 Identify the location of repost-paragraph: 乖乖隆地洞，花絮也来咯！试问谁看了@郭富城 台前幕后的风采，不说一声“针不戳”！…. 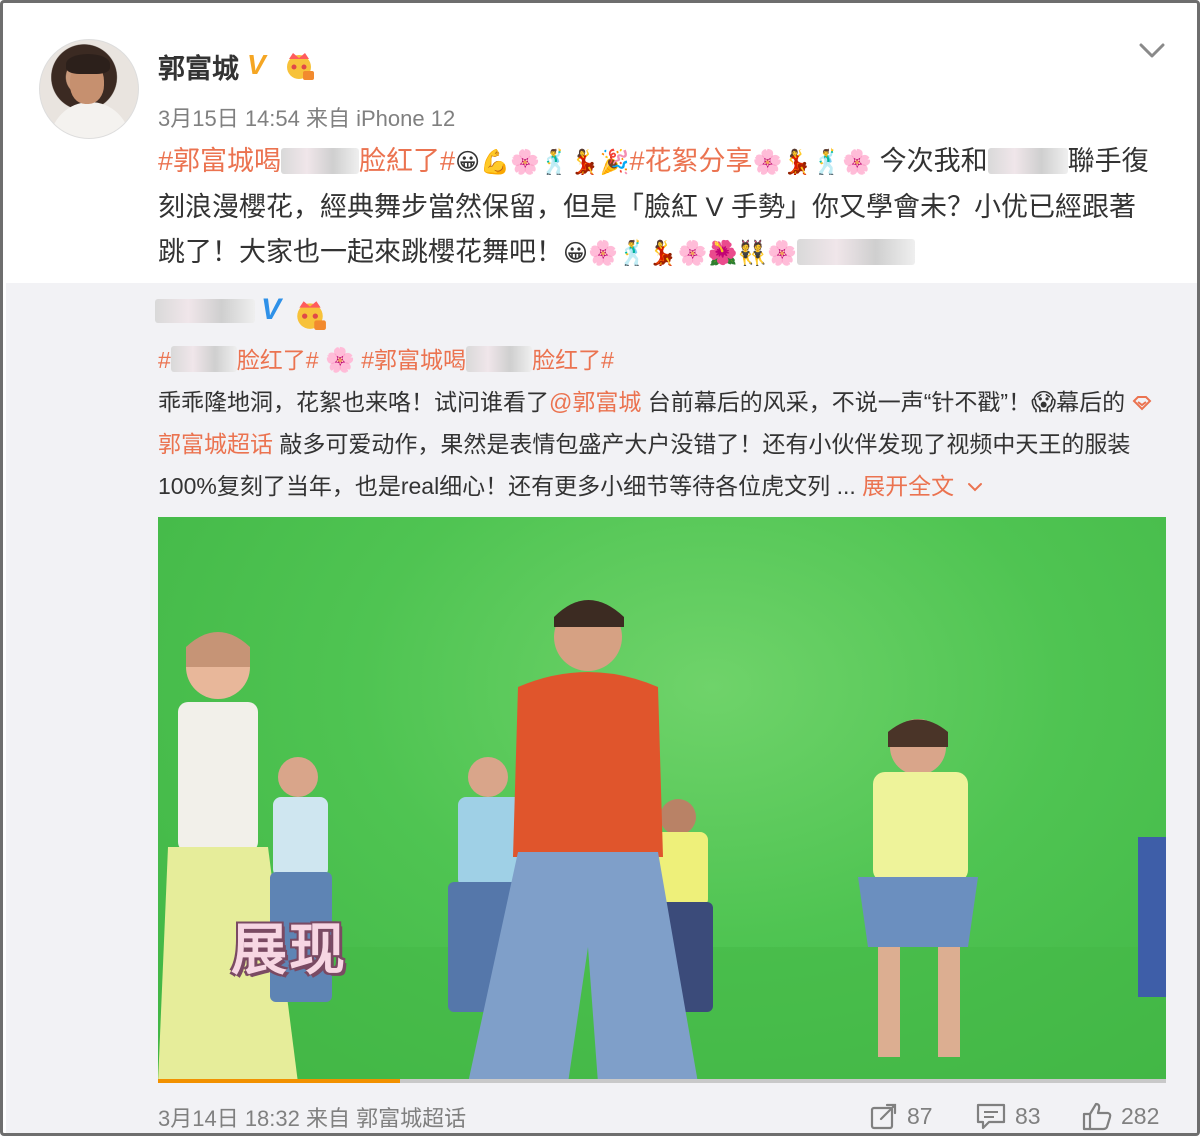
(663, 444).